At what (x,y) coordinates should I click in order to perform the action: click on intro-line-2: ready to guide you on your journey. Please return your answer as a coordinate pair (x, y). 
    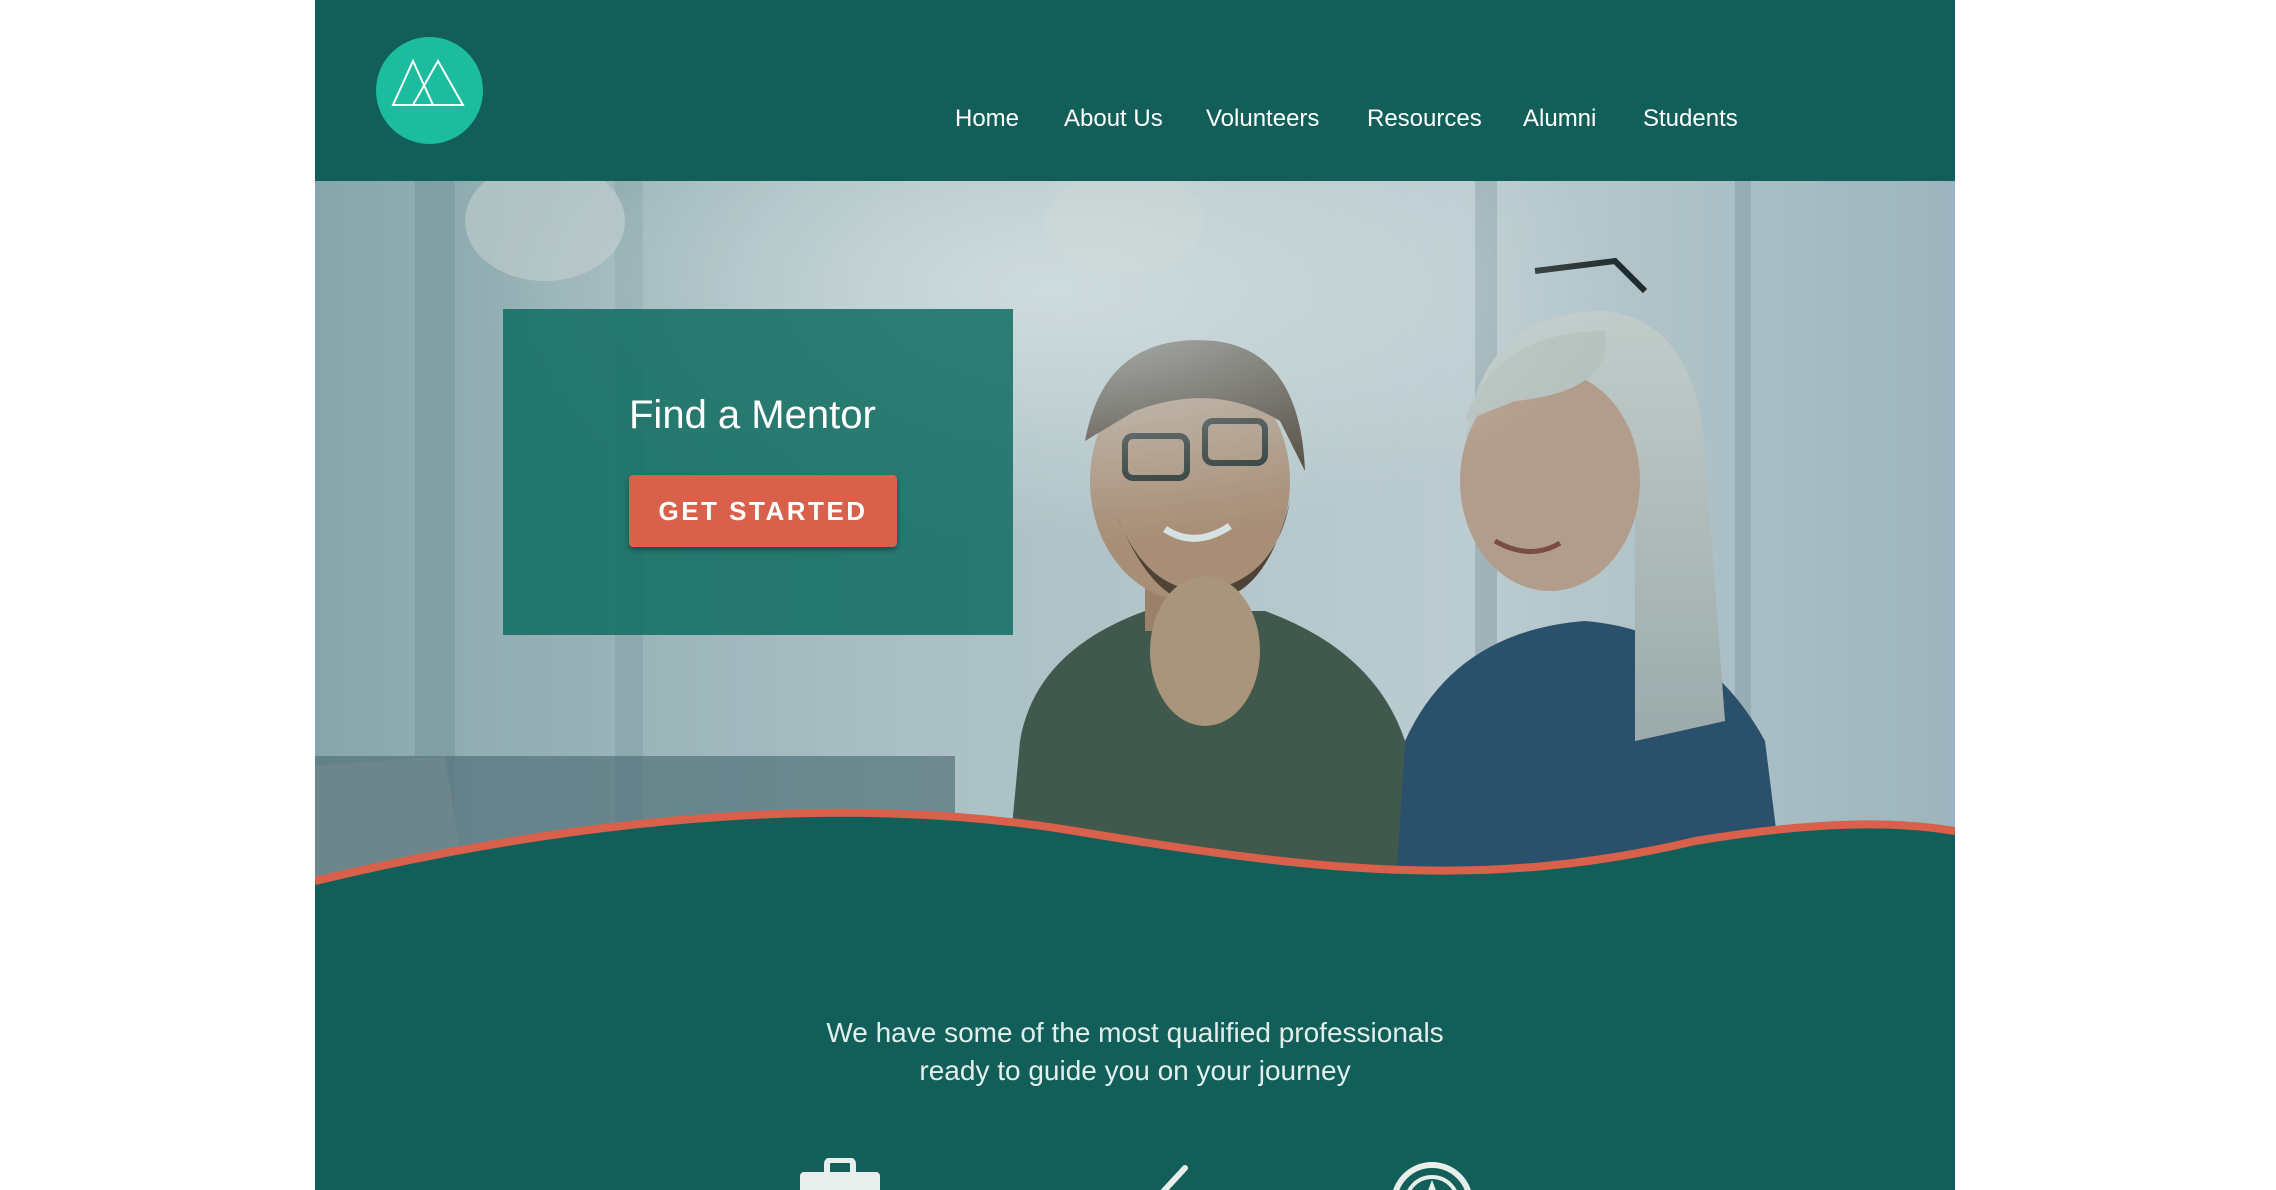
    Looking at the image, I should click on (1135, 1070).